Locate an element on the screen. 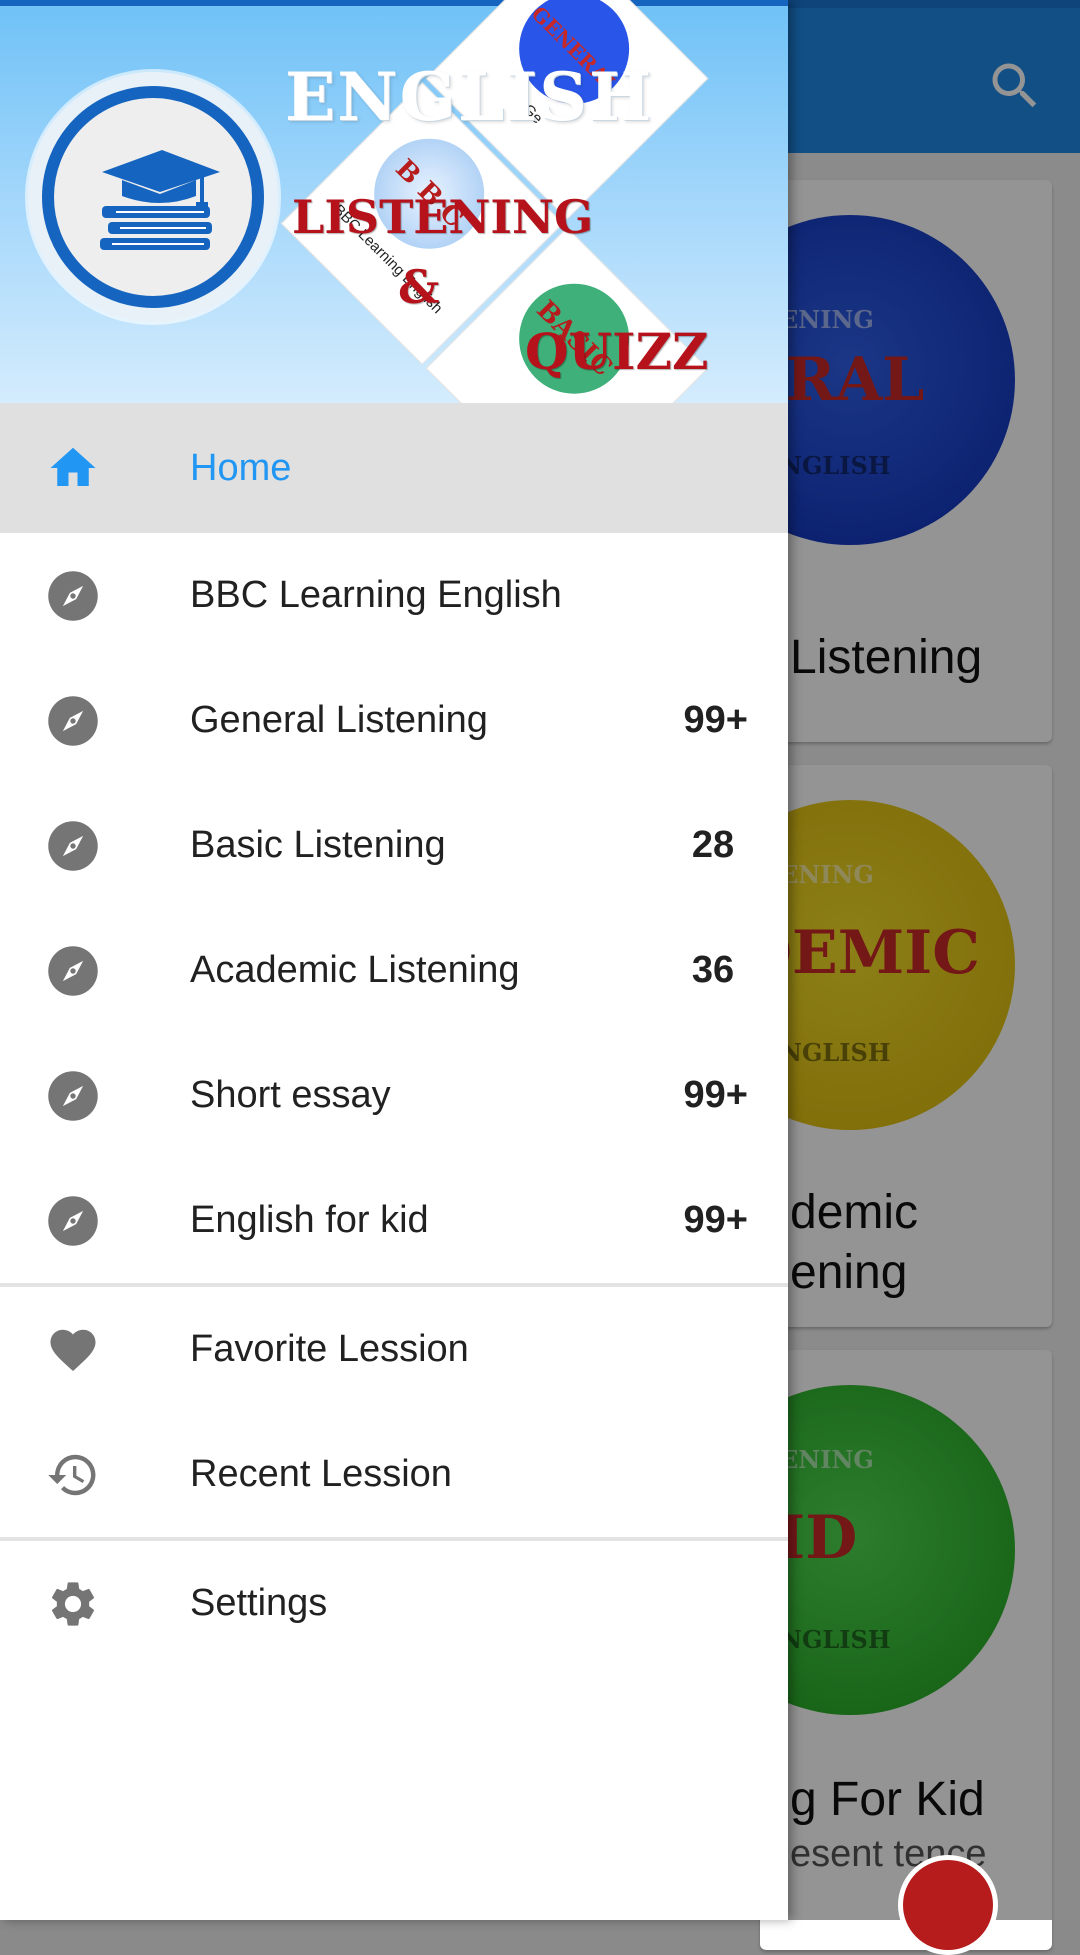 Image resolution: width=1080 pixels, height=1955 pixels. header-title-quizz: QUIZZ is located at coordinates (617, 351).